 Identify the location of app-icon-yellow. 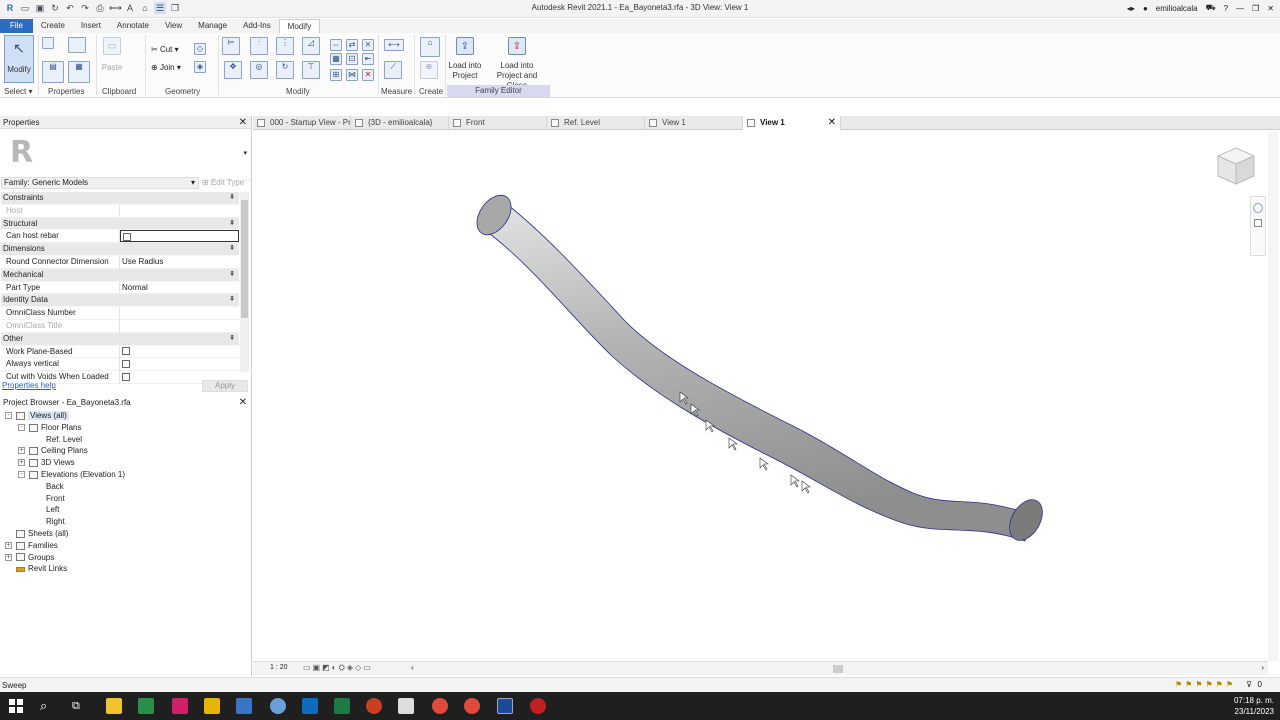
(212, 706).